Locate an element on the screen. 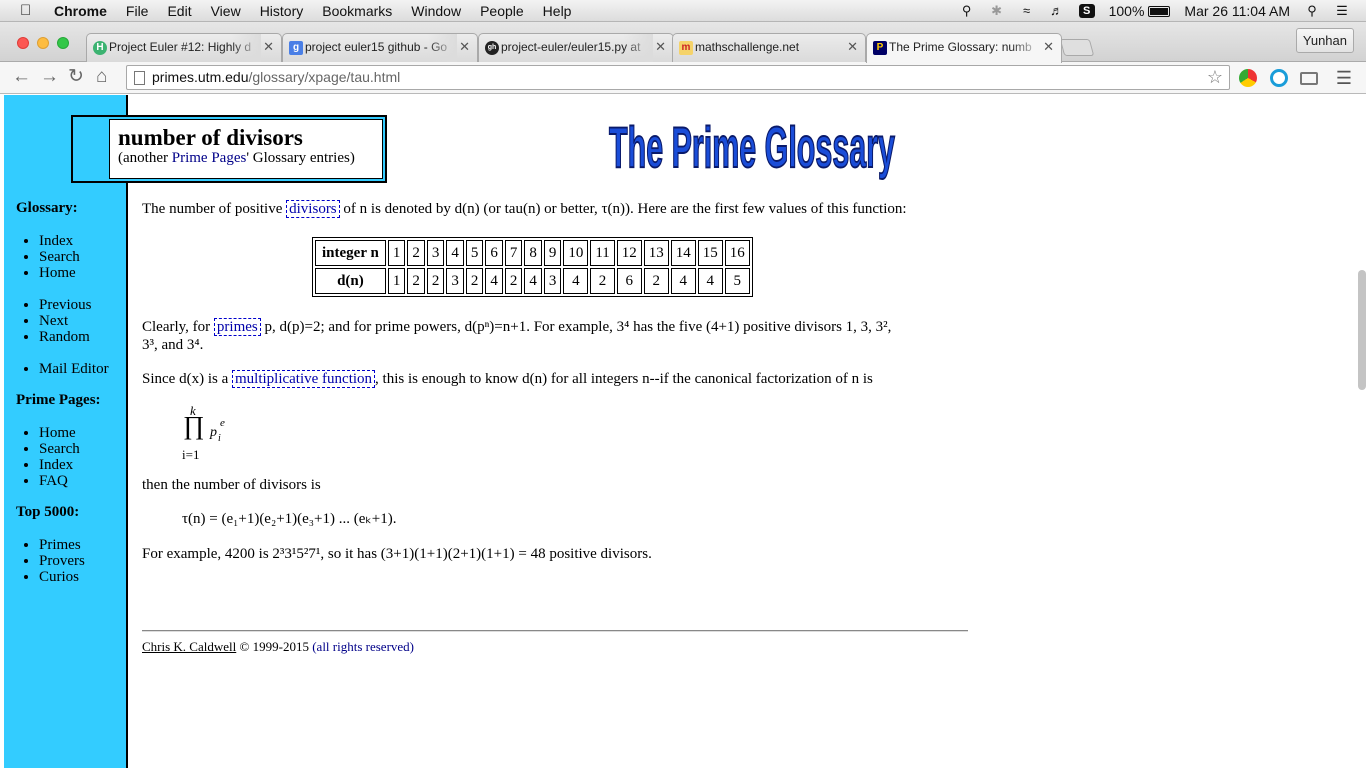 The width and height of the screenshot is (1366, 768). magnifier-status-icon: ⚲ is located at coordinates (967, 11).